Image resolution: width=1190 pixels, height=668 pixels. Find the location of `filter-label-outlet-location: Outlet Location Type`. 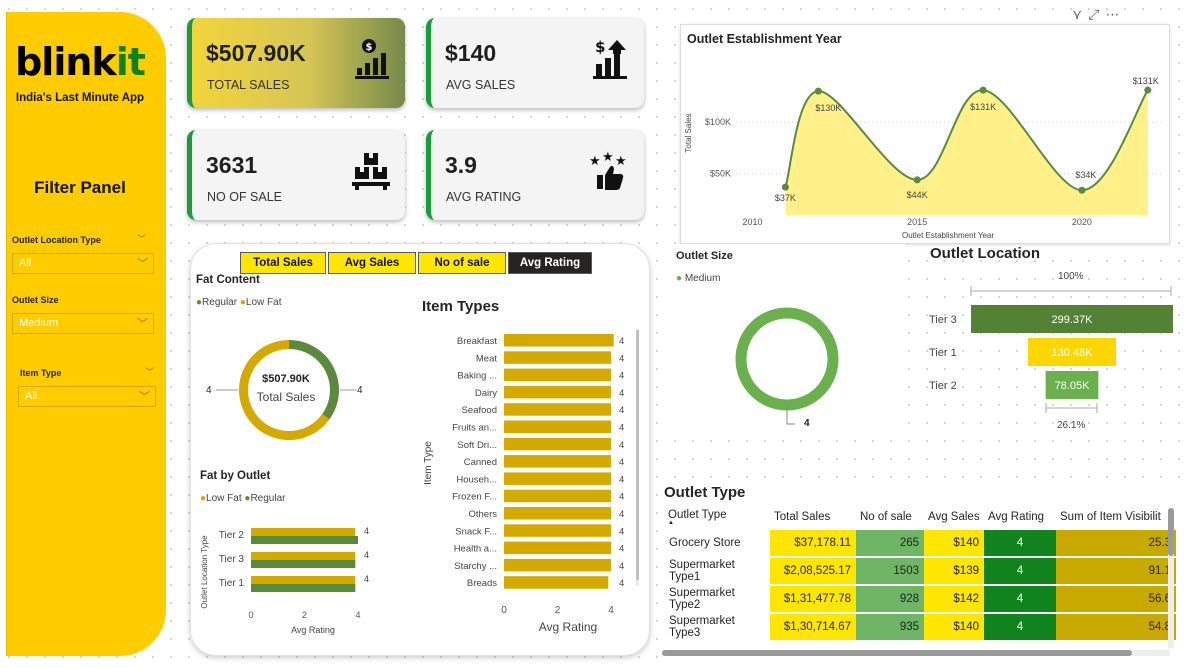

filter-label-outlet-location: Outlet Location Type is located at coordinates (56, 240).